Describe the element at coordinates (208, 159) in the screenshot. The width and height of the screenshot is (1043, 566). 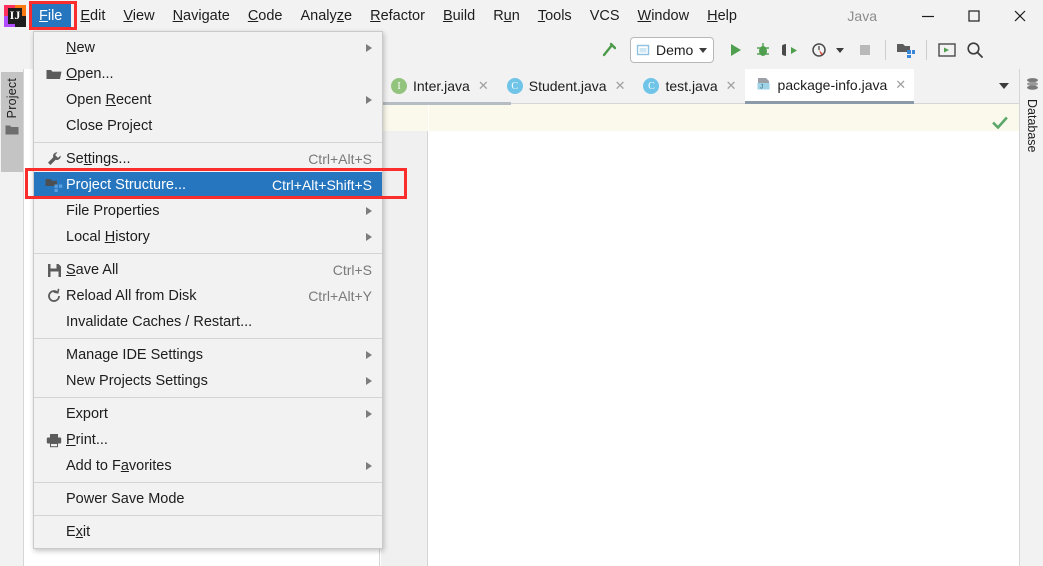
I see `menu-item-settings: Settings... Ctrl+Alt+S` at that location.